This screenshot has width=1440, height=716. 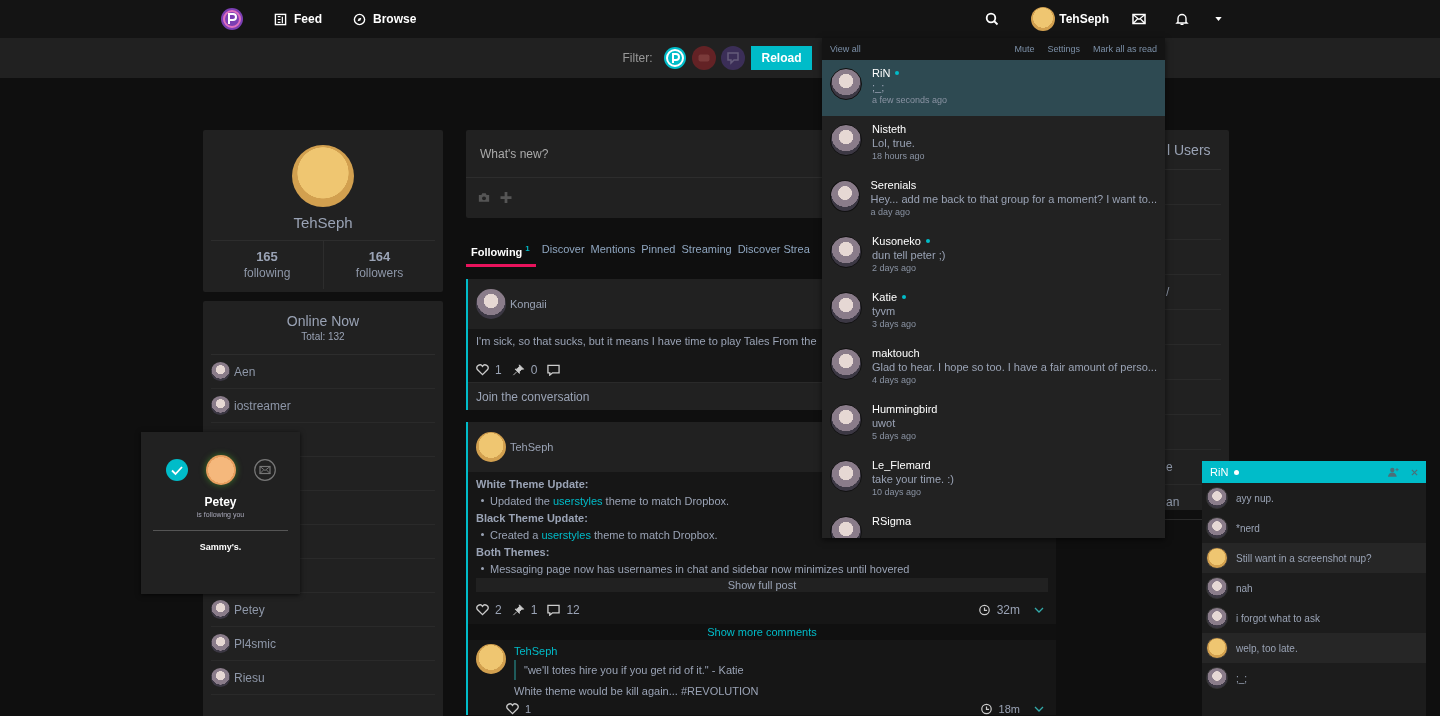 What do you see at coordinates (1242, 678) in the screenshot?
I see `message-text: ;_;` at bounding box center [1242, 678].